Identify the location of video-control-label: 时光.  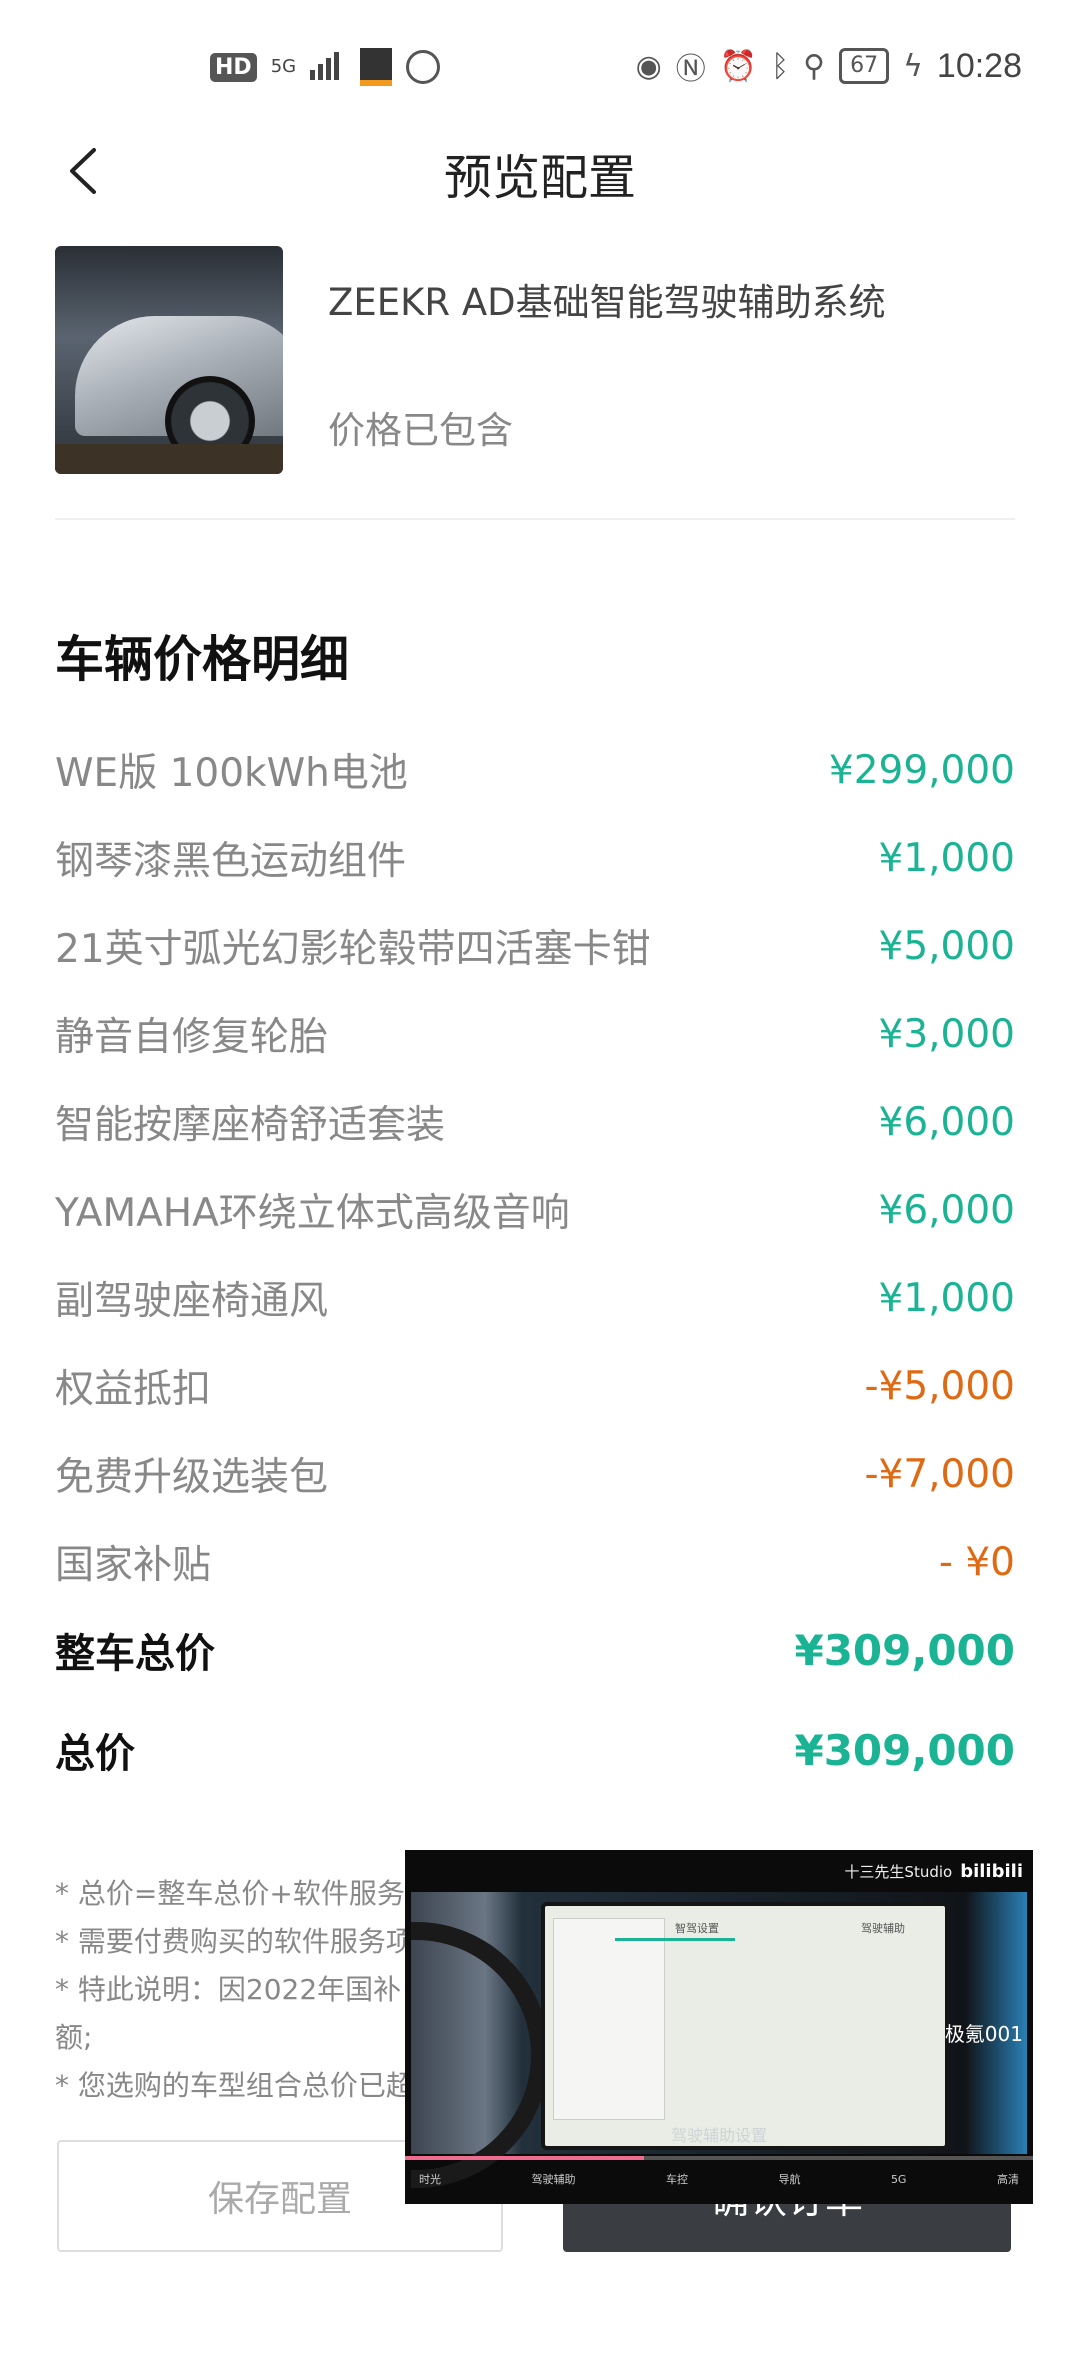
(430, 2179).